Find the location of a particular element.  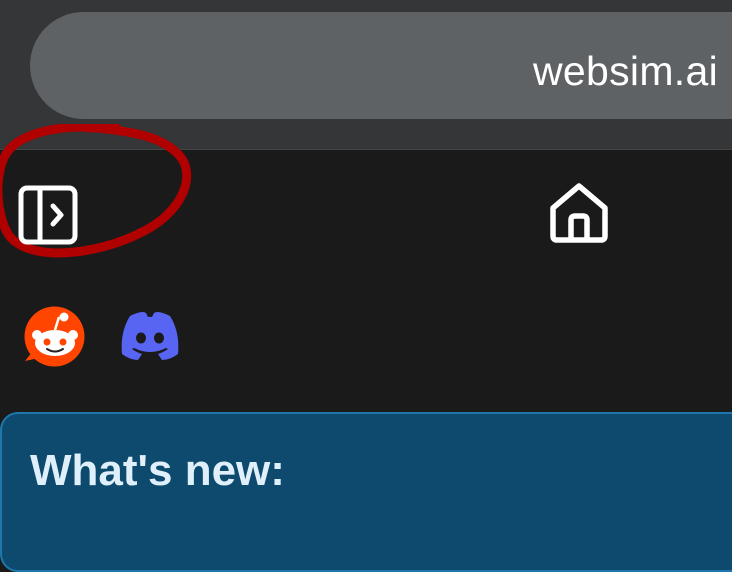

discord-link is located at coordinates (150, 336).